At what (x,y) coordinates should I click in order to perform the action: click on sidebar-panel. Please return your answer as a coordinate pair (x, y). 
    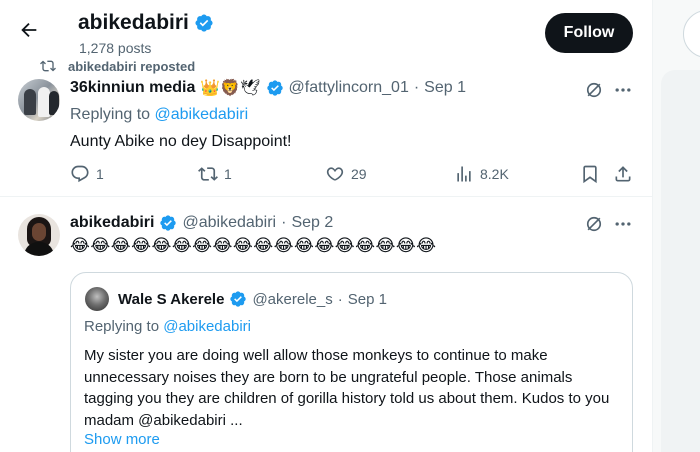
    Looking at the image, I should click on (680, 261).